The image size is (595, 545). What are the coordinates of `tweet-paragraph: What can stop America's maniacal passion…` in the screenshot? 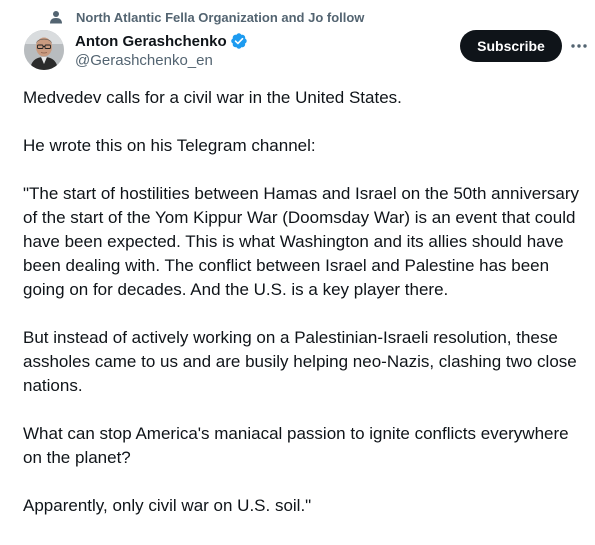 It's located at (296, 445).